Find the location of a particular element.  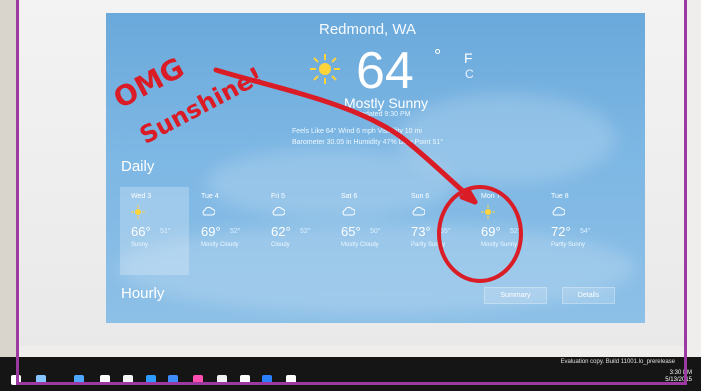

store-icon is located at coordinates (128, 380).